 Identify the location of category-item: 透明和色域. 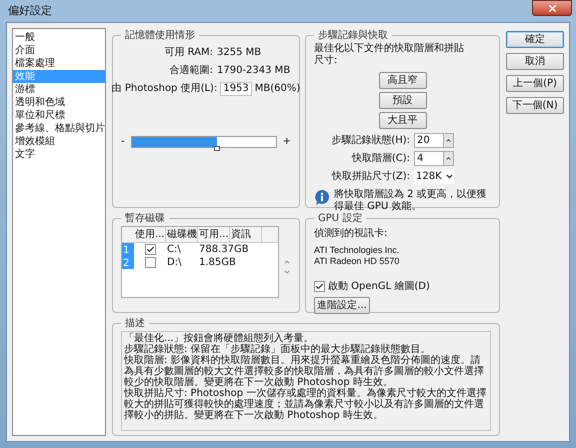
(59, 102).